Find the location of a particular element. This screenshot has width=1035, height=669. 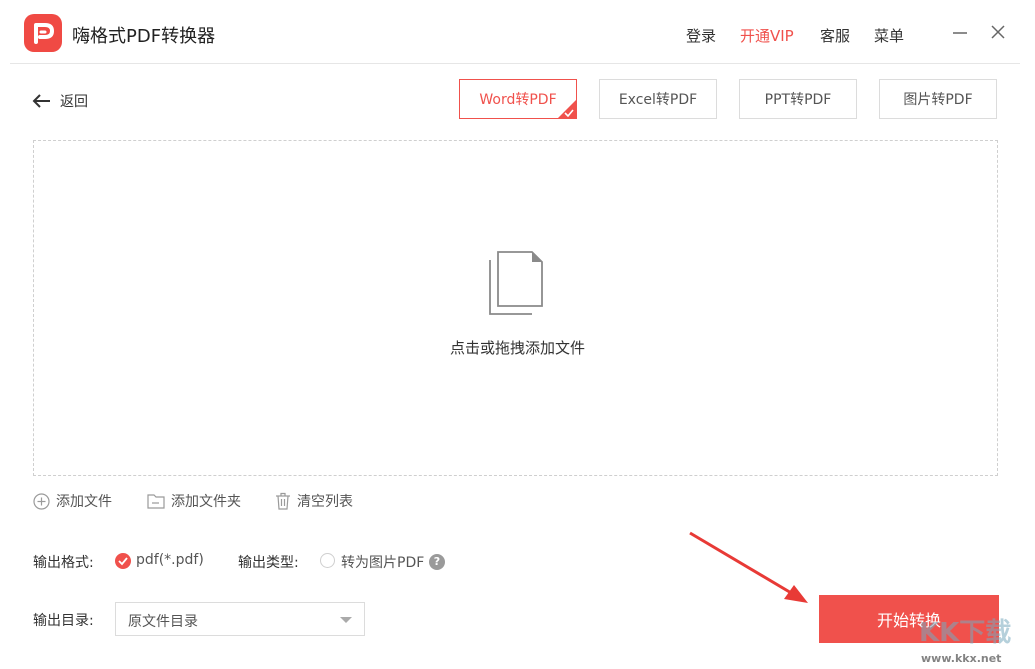

tab-word-to-pdf: Word转PDF is located at coordinates (518, 99).